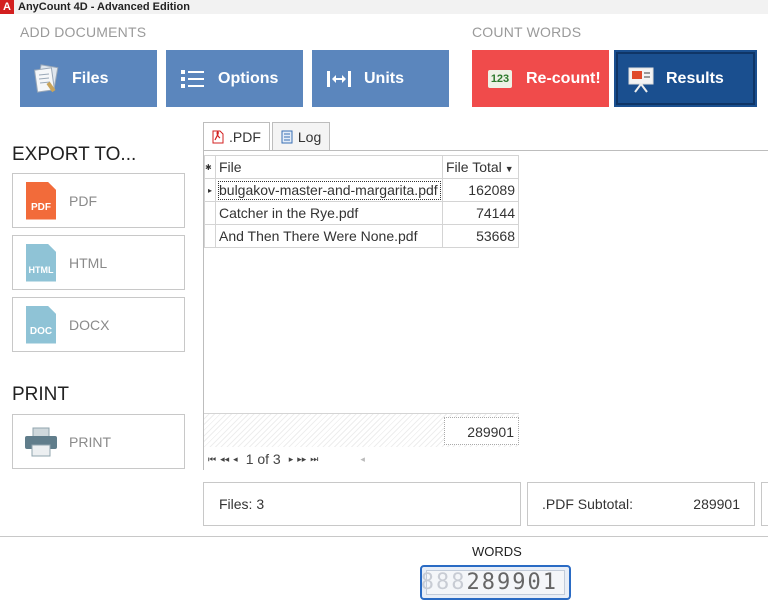  I want to click on export-html-button: HTML HTML, so click(98, 262).